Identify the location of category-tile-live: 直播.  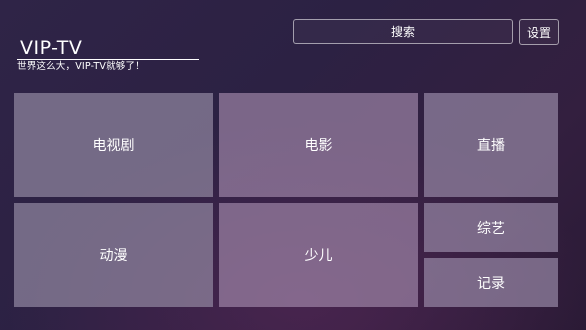
(491, 145).